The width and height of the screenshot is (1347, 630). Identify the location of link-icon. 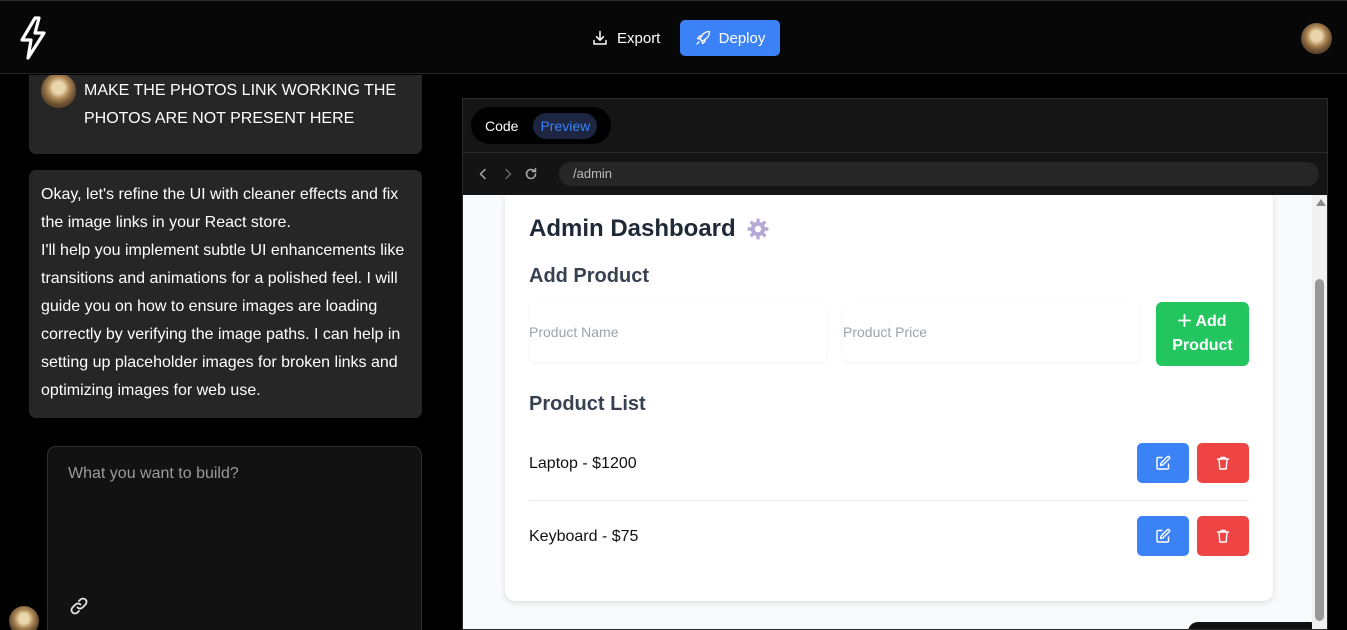
(79, 606).